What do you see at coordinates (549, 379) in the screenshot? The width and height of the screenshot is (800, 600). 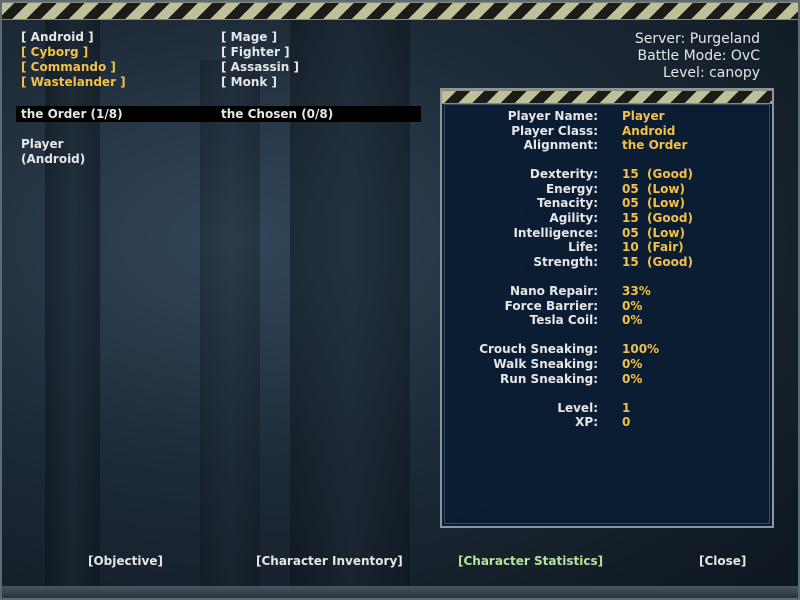 I see `stat-label: Run Sneaking:` at bounding box center [549, 379].